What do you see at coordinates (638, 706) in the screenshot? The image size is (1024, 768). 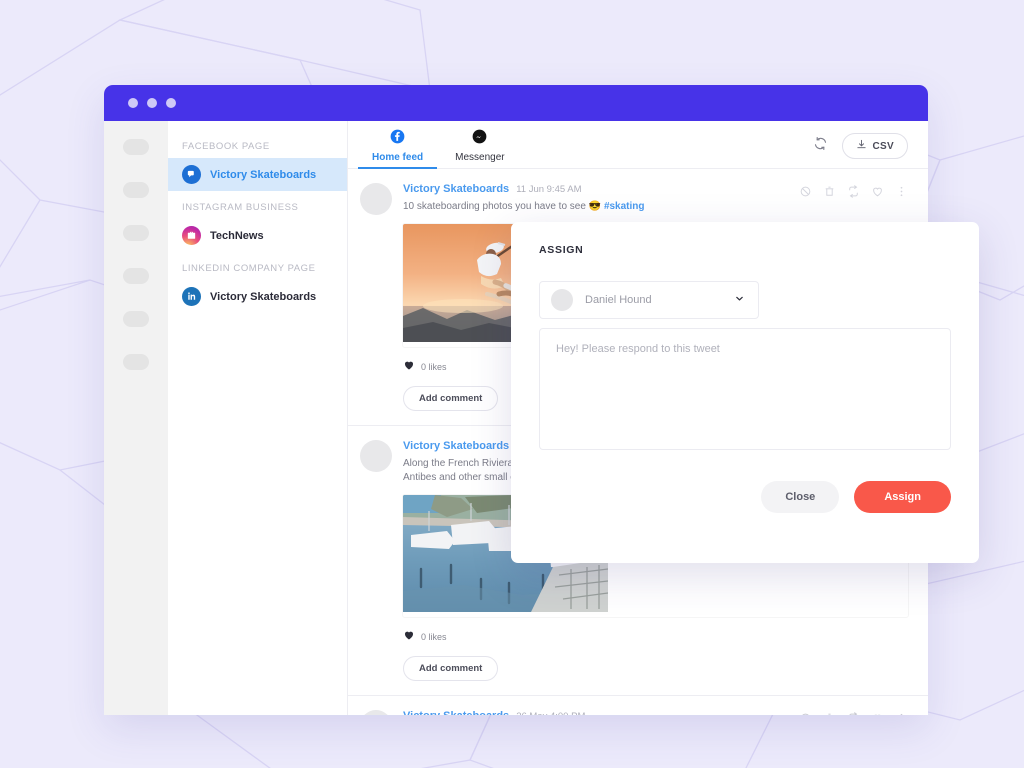 I see `table-row: Victory Skateboards 26 May 4:00 PM` at bounding box center [638, 706].